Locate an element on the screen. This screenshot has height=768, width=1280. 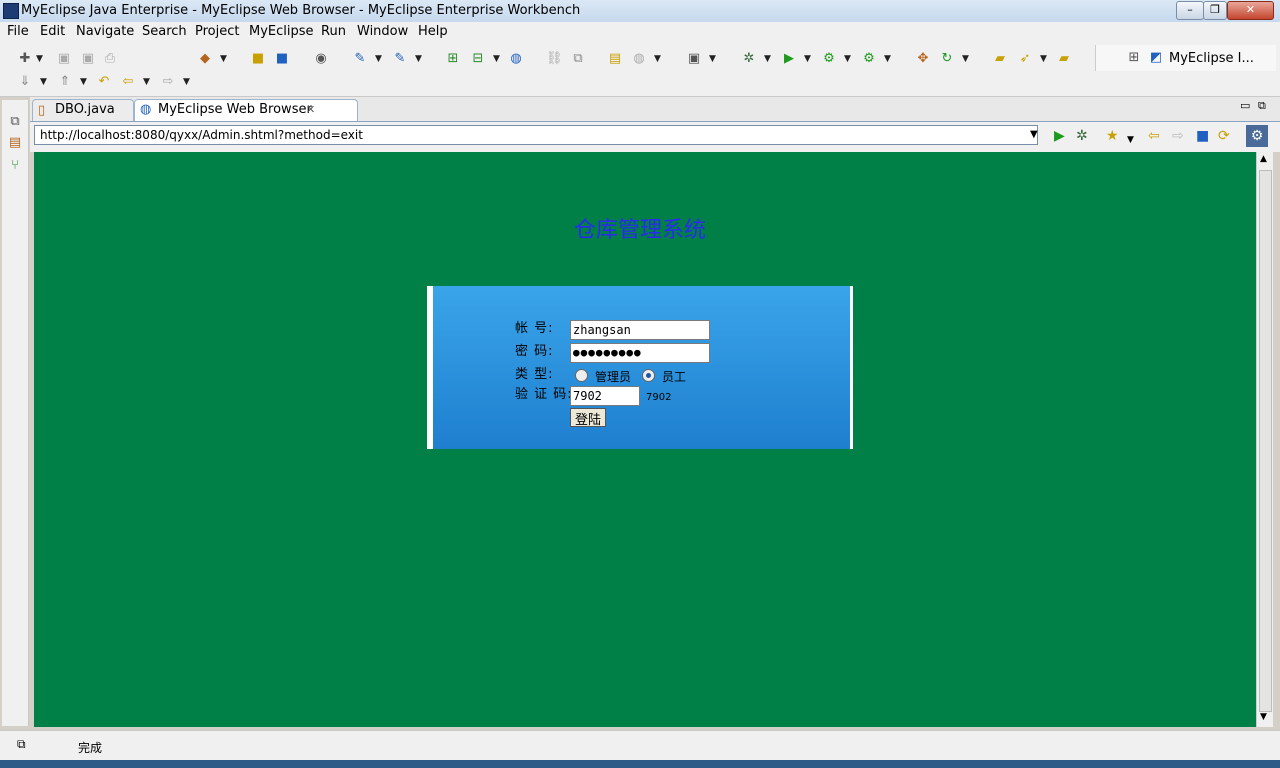
open-folder-icon: ▰ is located at coordinates (1000, 59).